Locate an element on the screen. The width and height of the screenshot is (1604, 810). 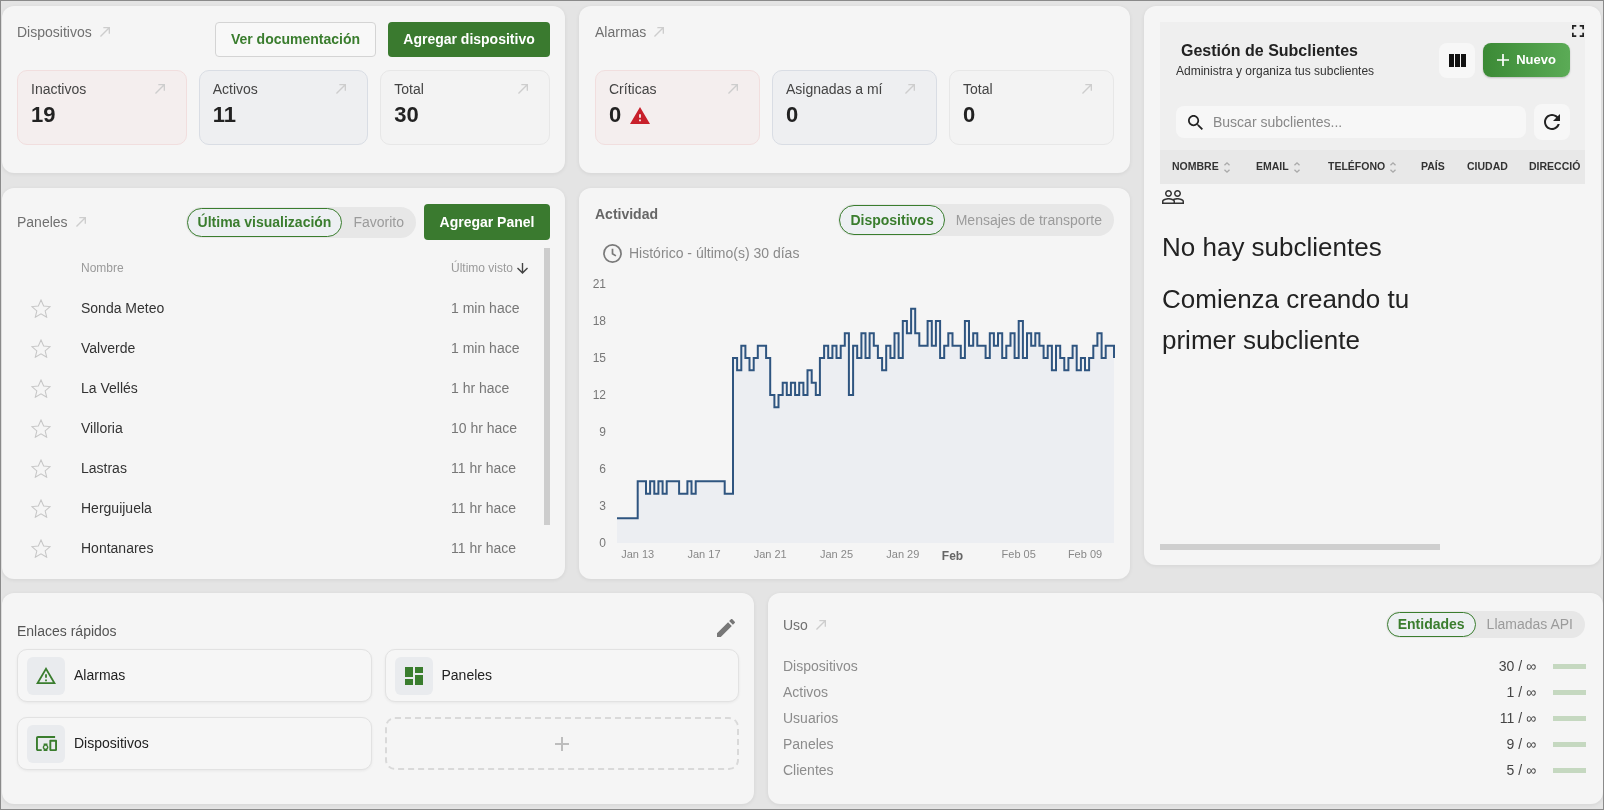
arrow-down-icon is located at coordinates (522, 268).